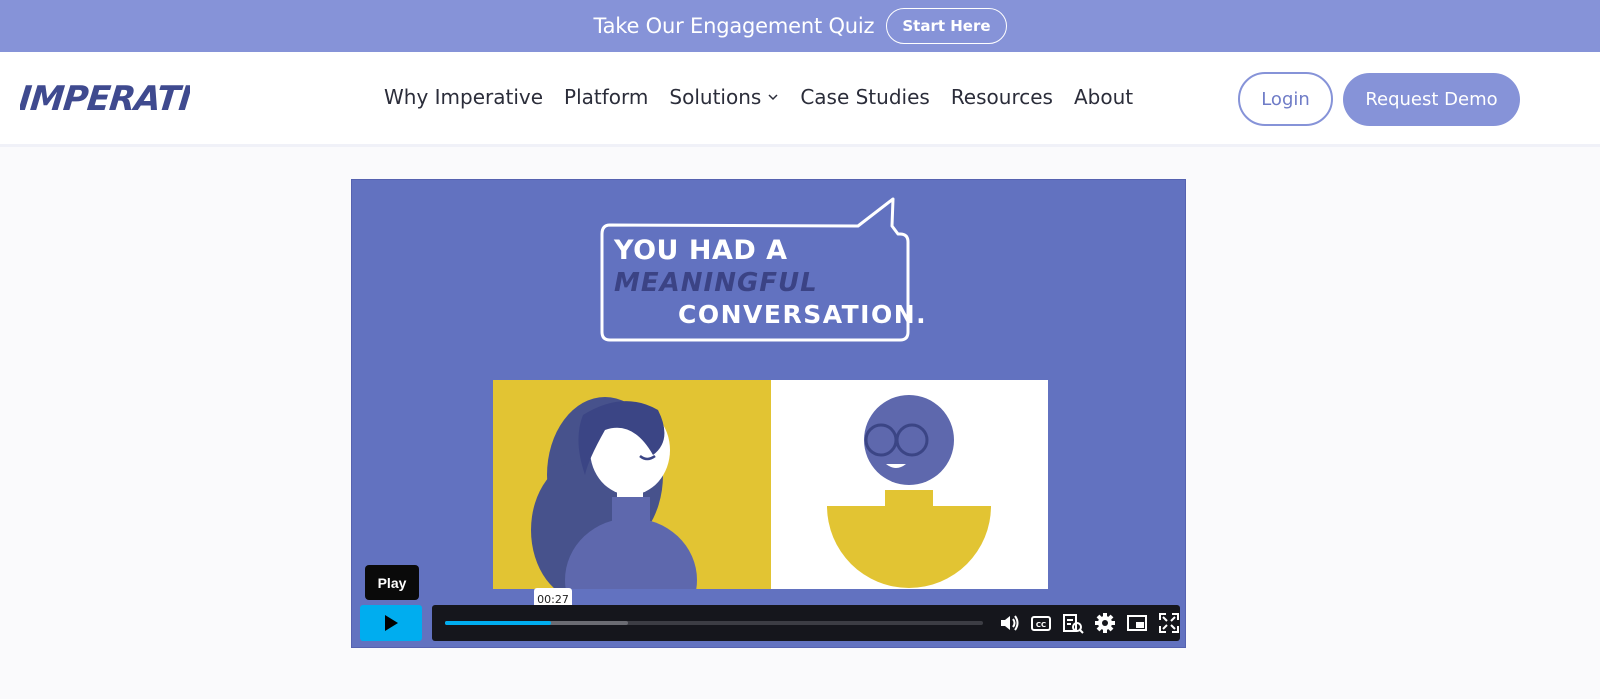 Image resolution: width=1600 pixels, height=699 pixels. Describe the element at coordinates (1285, 99) in the screenshot. I see `login-button: Login` at that location.